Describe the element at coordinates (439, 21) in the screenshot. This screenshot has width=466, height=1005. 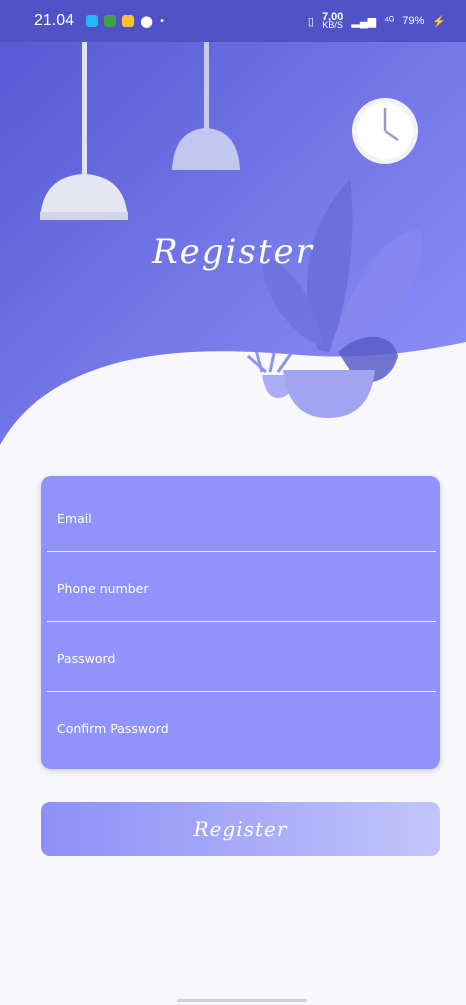
I see `charging-icon: ⚡` at that location.